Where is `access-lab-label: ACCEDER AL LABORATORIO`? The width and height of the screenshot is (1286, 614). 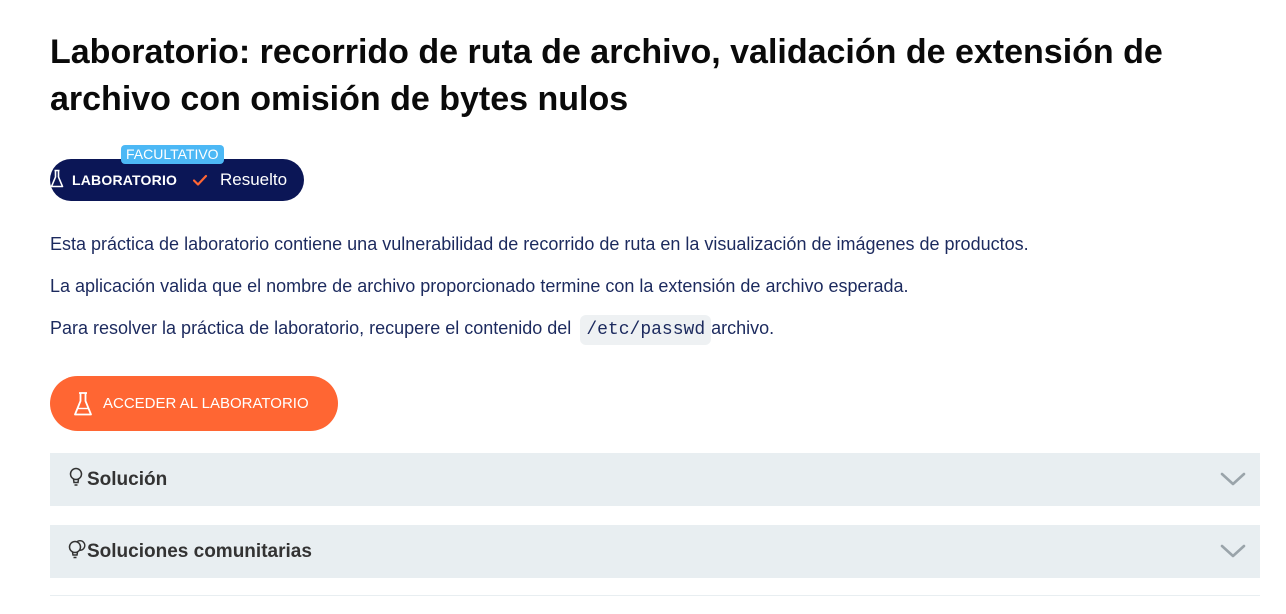 access-lab-label: ACCEDER AL LABORATORIO is located at coordinates (206, 403).